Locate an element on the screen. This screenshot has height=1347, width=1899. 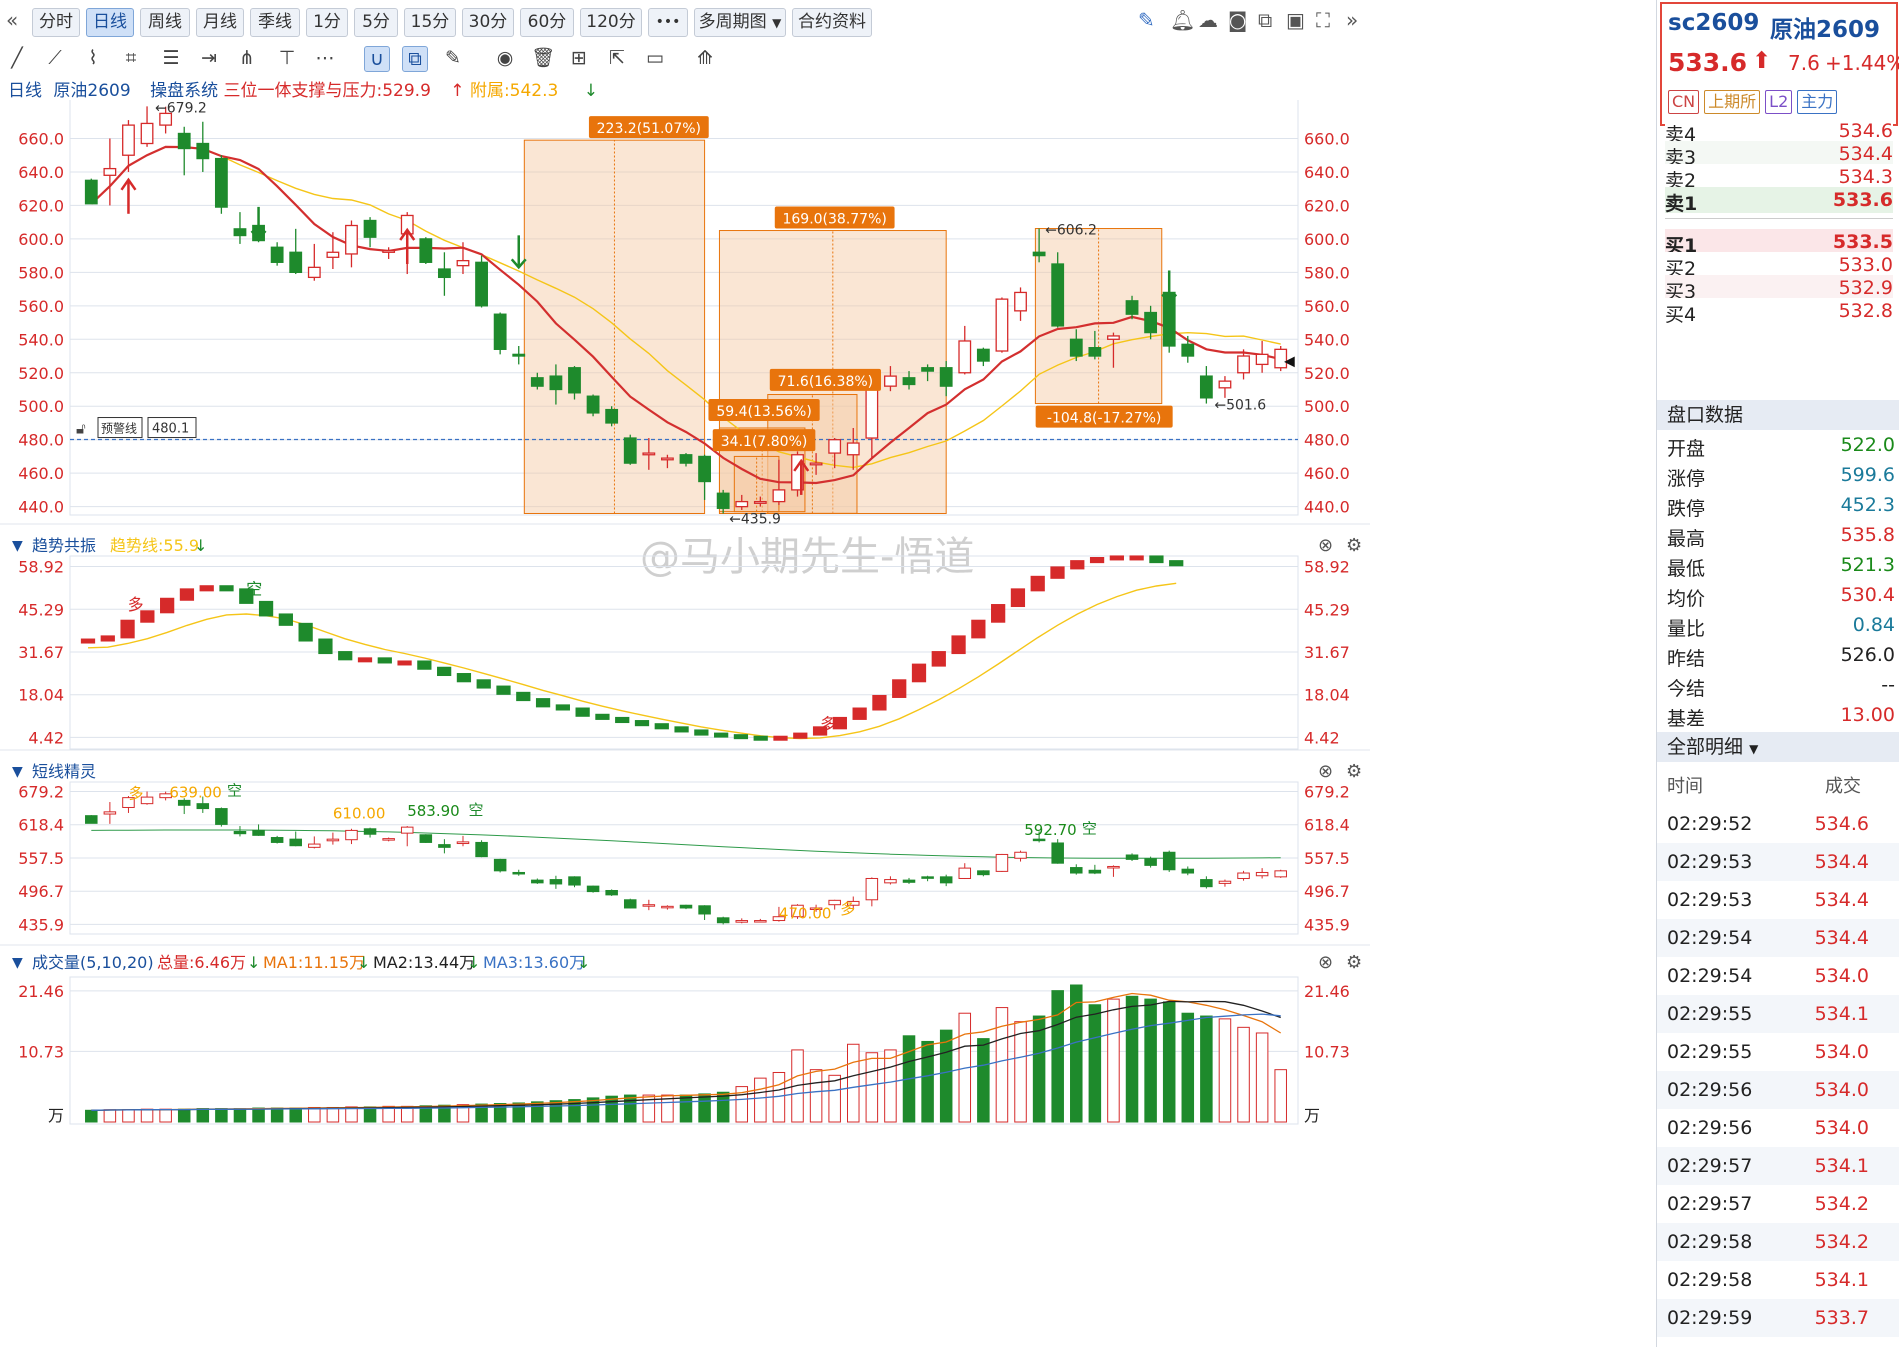
collapse-icon: ▼ is located at coordinates (17, 963).